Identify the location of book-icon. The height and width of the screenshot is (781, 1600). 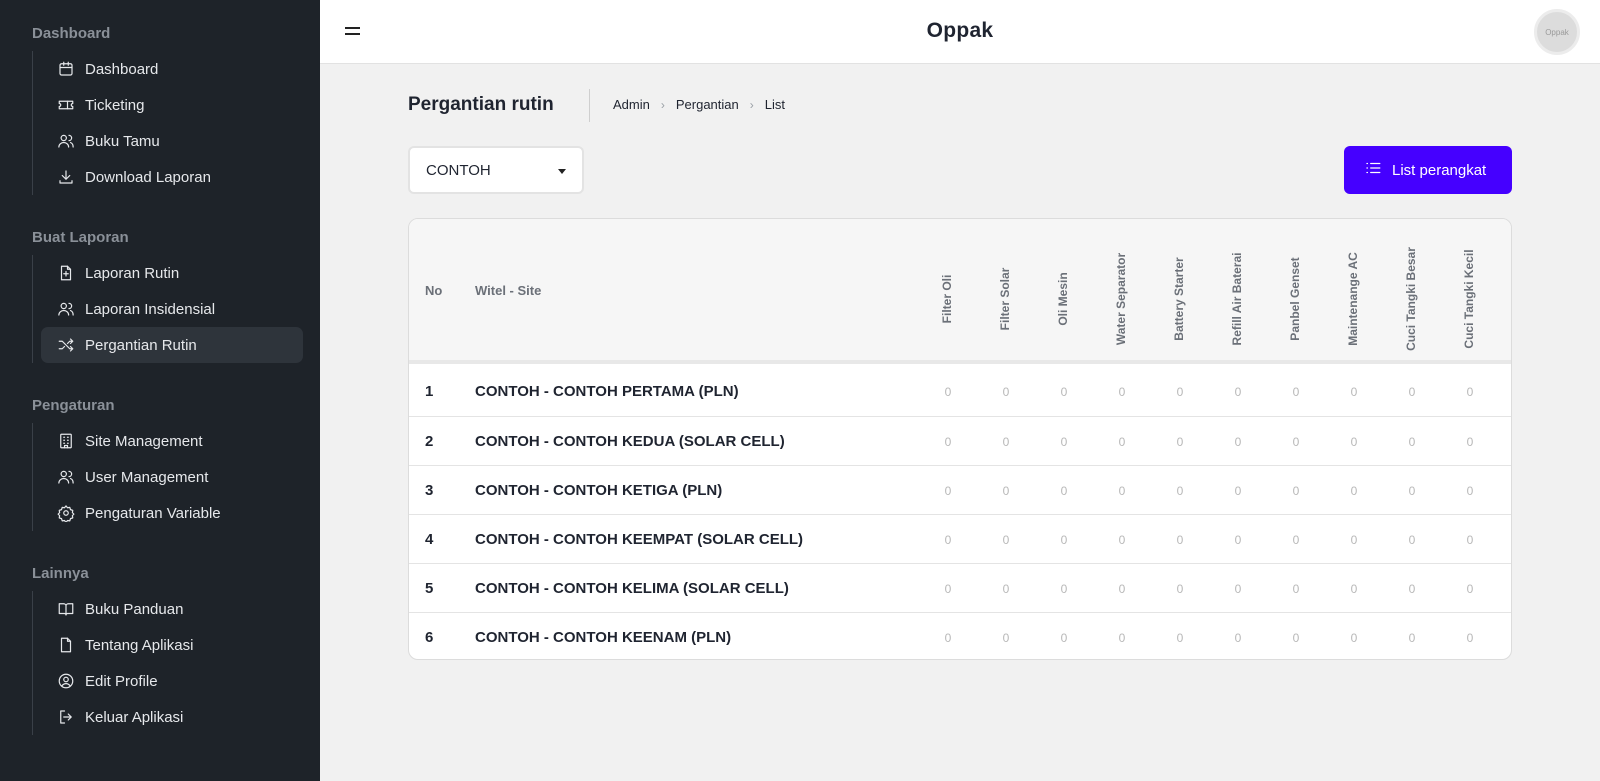
(66, 609).